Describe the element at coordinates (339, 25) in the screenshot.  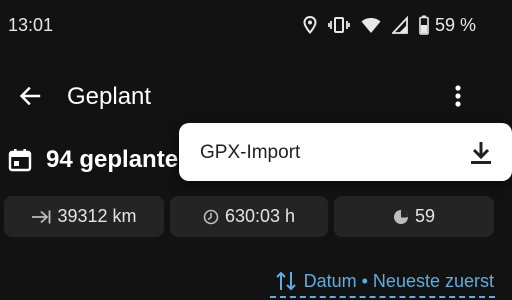
I see `vibrate-icon` at that location.